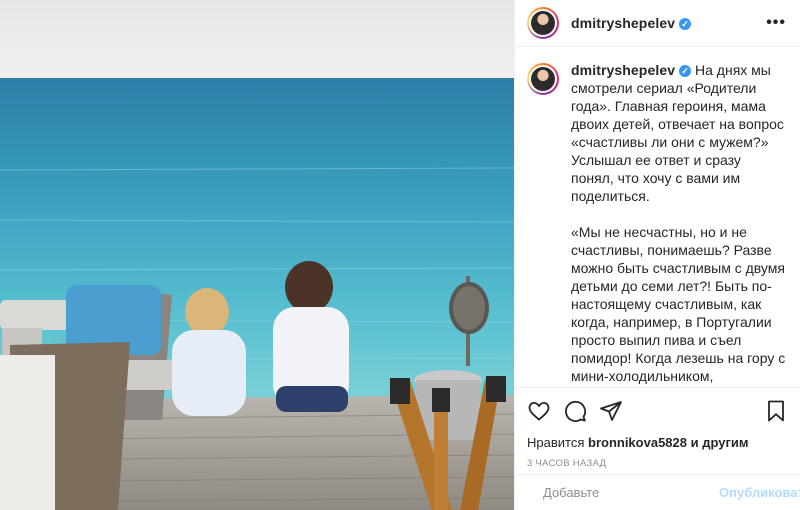 The width and height of the screenshot is (800, 510). Describe the element at coordinates (776, 411) in the screenshot. I see `bookmark-icon` at that location.